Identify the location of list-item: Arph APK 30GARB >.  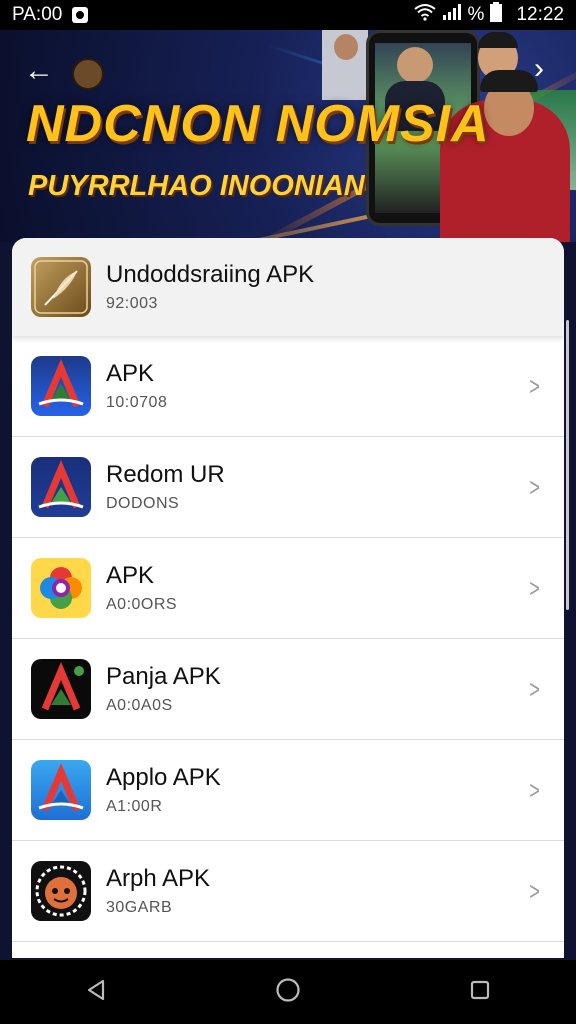
(288, 891).